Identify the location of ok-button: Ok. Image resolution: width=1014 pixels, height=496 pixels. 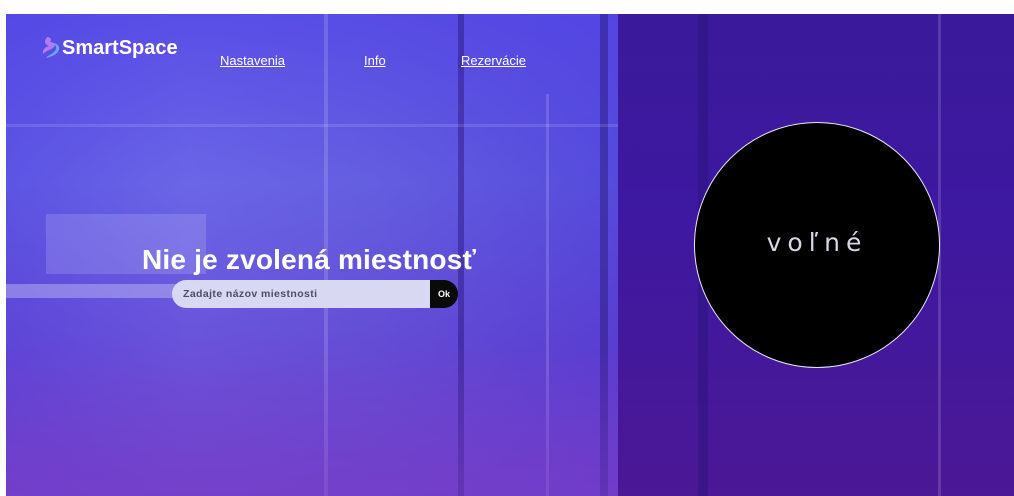
(444, 294).